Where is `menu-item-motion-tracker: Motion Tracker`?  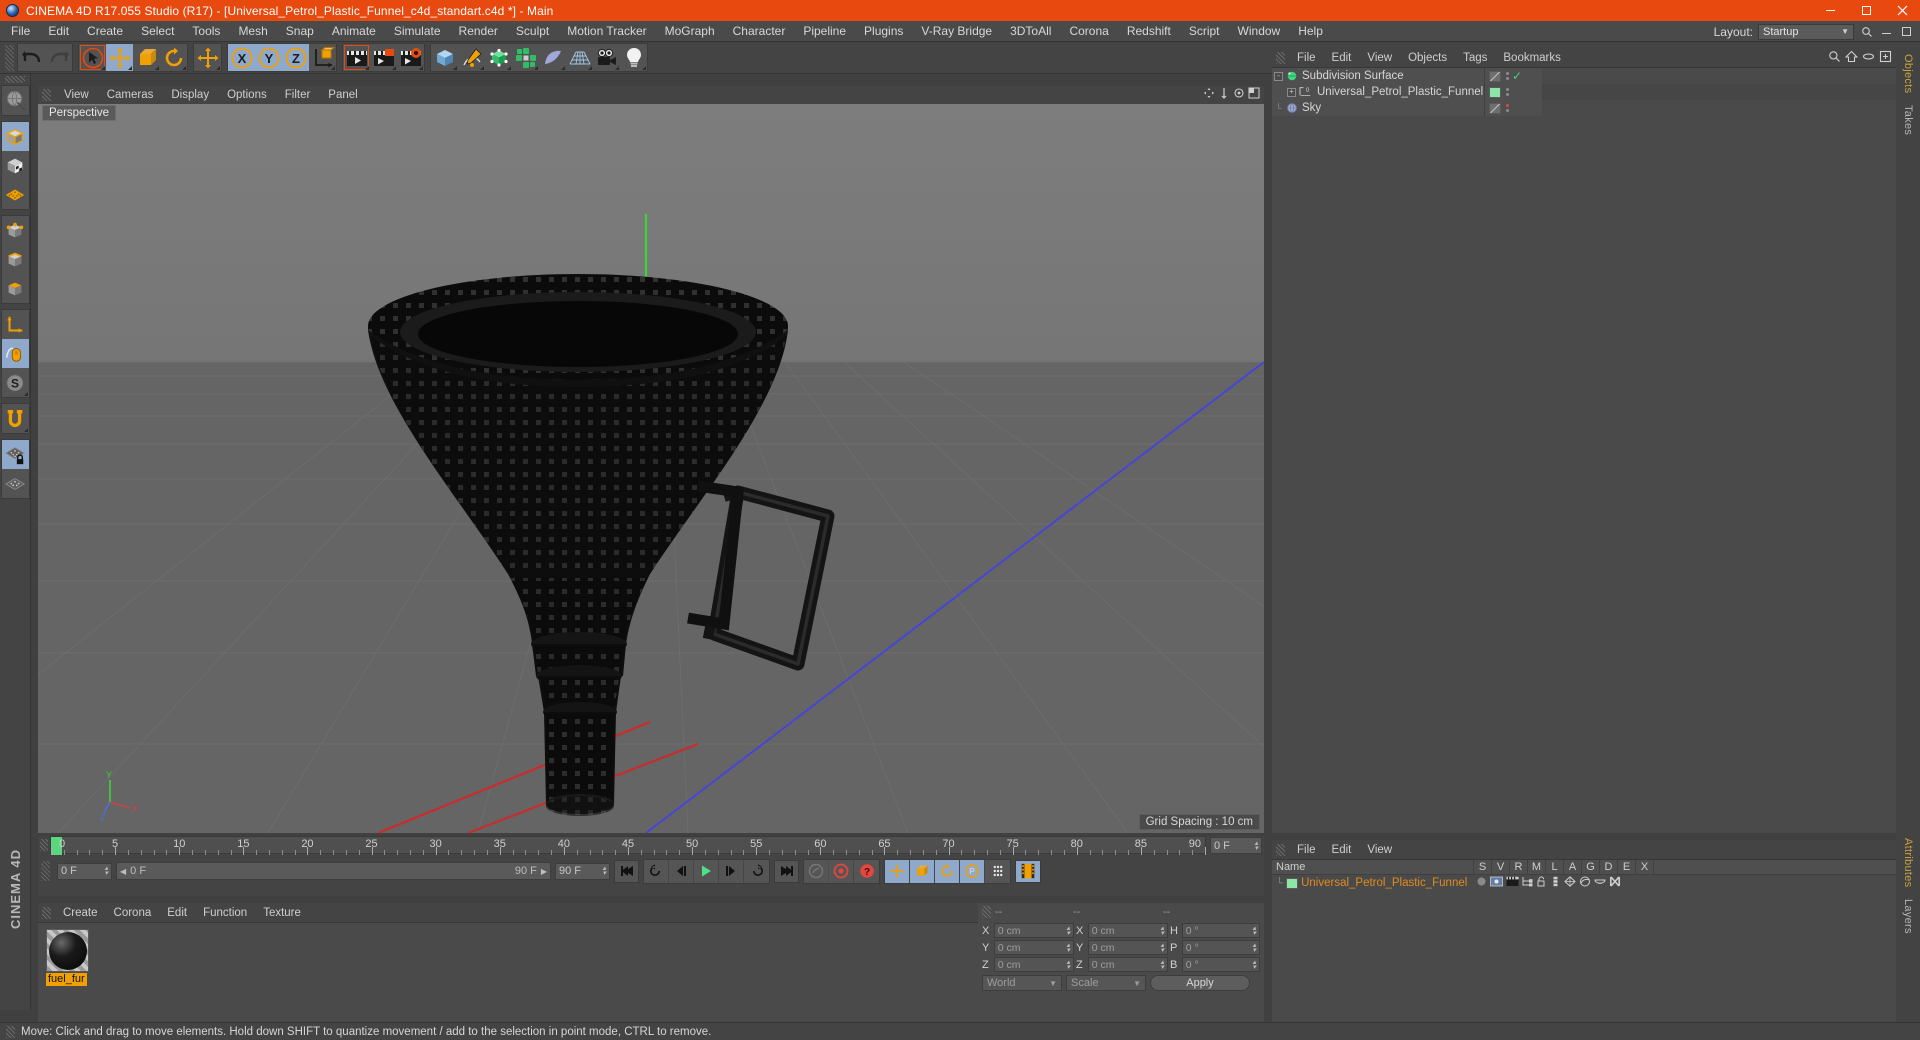
menu-item-motion-tracker: Motion Tracker is located at coordinates (606, 31).